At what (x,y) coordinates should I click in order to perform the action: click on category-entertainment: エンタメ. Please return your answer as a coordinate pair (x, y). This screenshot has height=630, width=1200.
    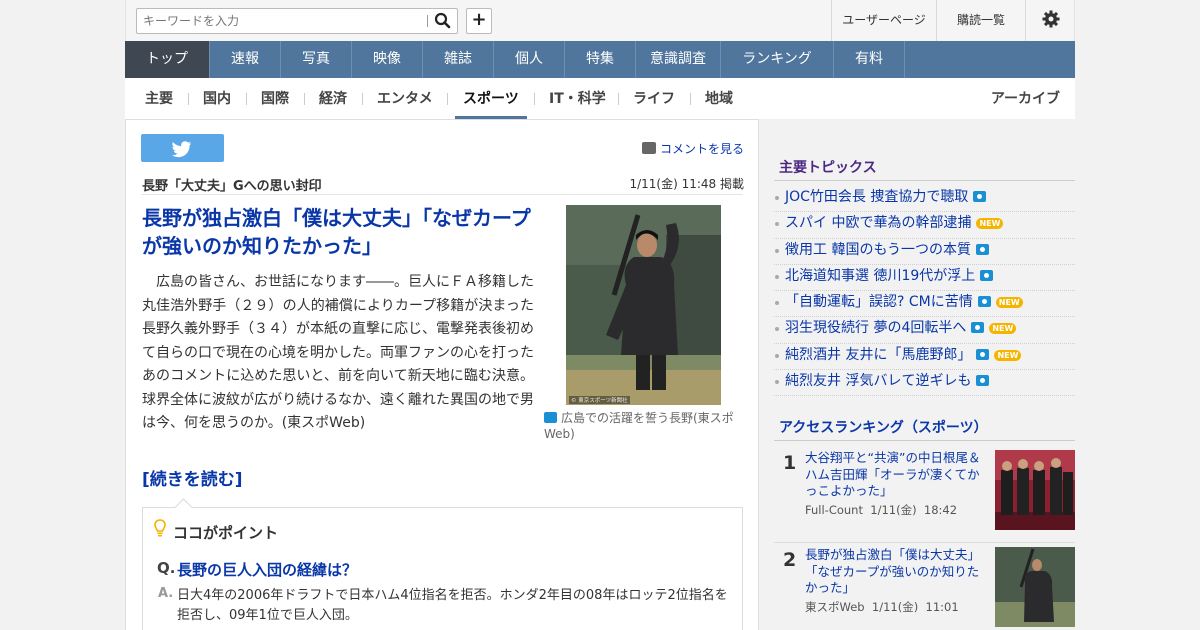
    Looking at the image, I should click on (405, 98).